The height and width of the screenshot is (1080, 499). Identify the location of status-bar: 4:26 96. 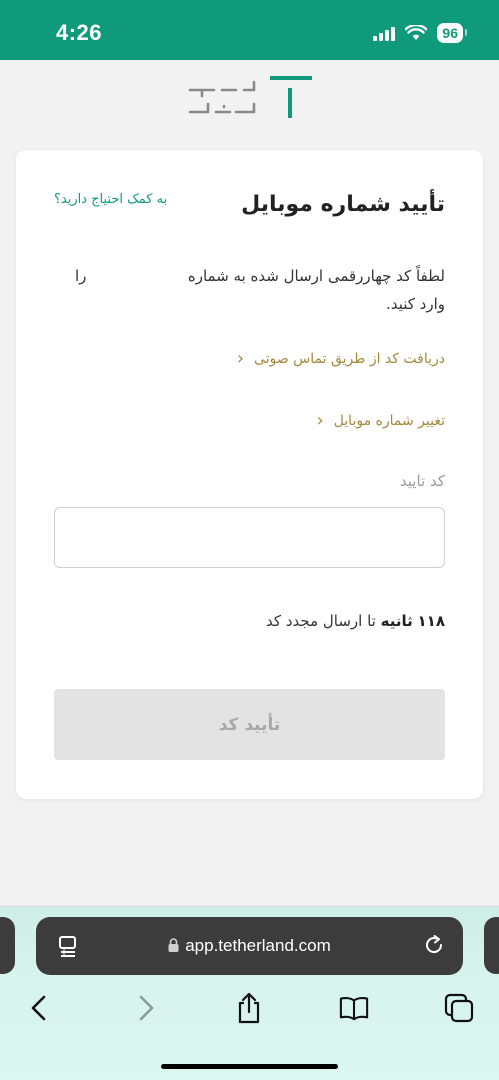
(249, 30).